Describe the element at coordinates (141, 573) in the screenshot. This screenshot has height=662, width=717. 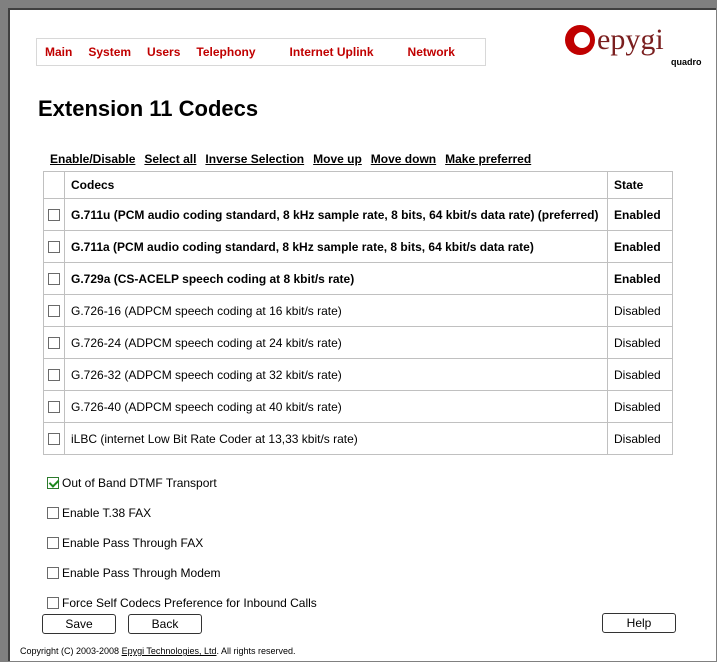
I see `pass-through-modem-label: Enable Pass Through Modem` at that location.